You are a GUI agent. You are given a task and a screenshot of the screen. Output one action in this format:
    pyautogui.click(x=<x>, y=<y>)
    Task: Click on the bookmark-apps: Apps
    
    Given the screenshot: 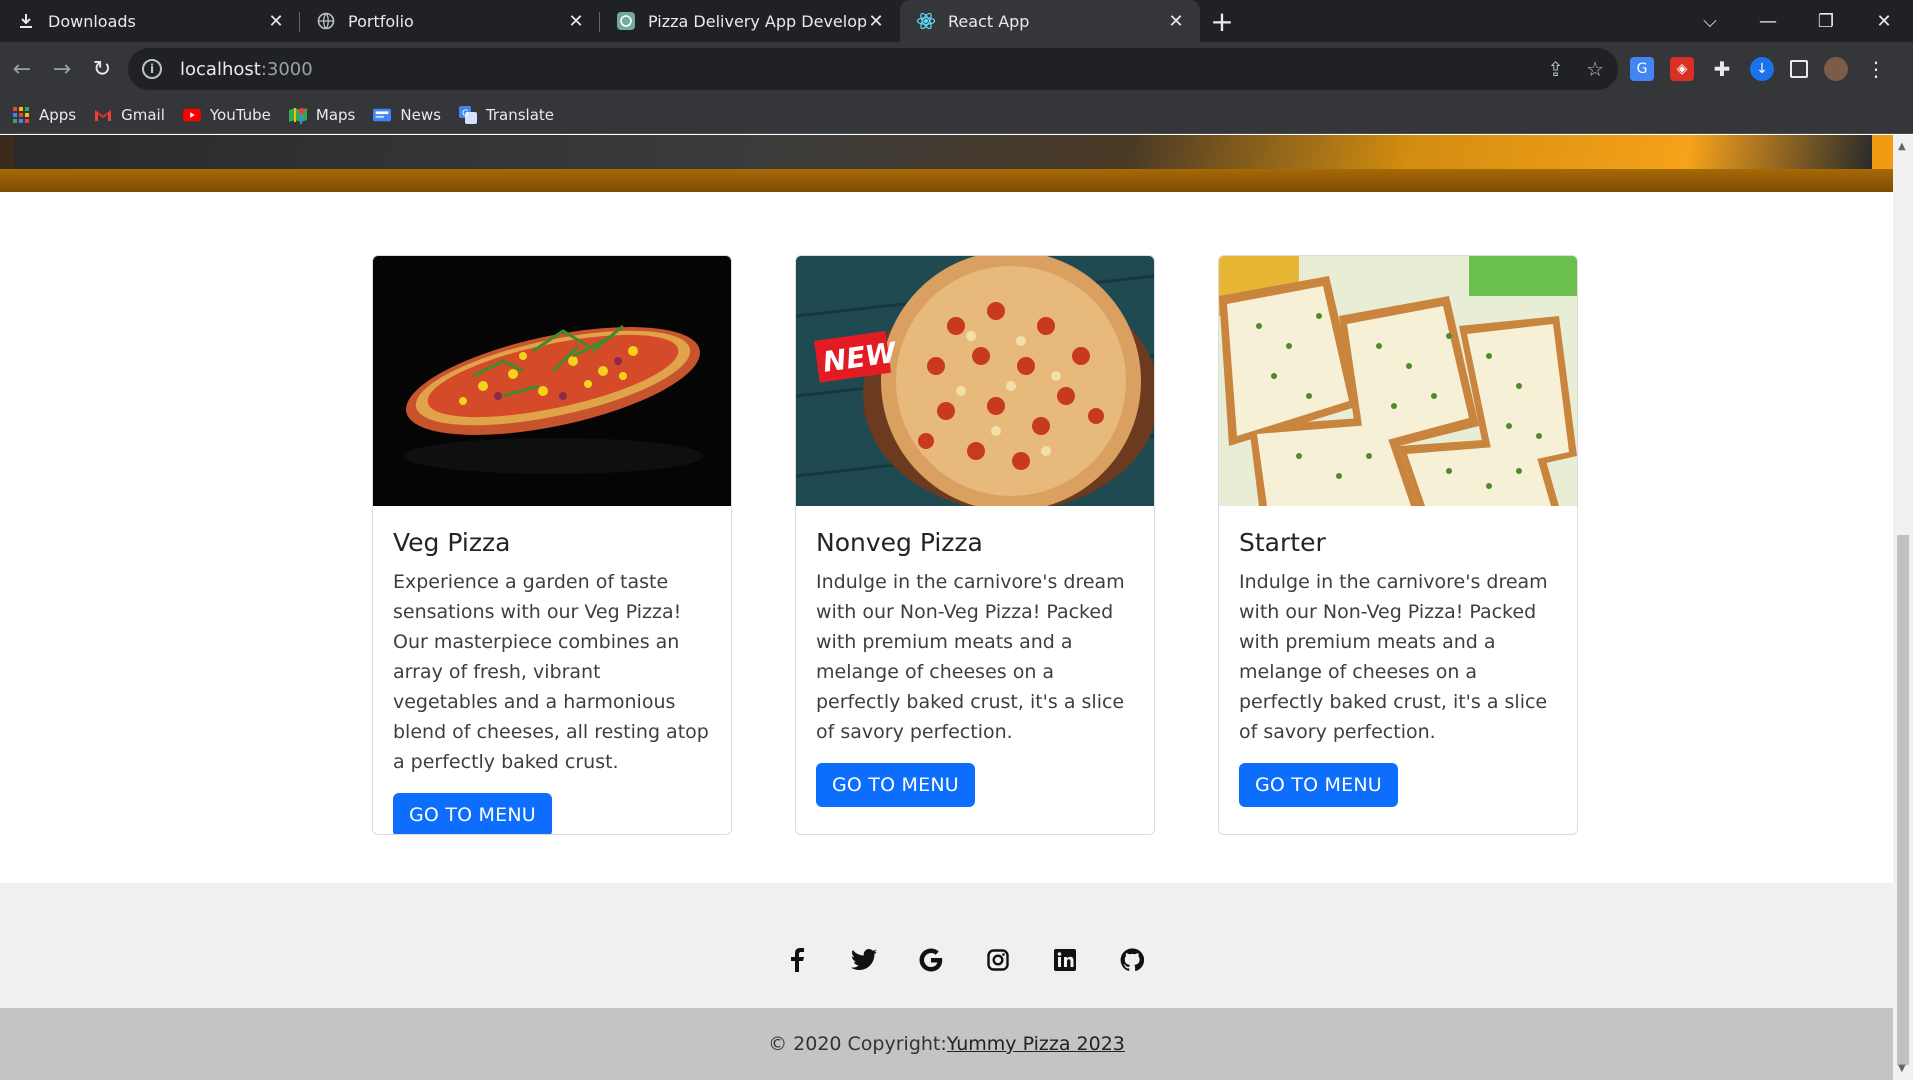 What is the action you would take?
    pyautogui.click(x=44, y=115)
    